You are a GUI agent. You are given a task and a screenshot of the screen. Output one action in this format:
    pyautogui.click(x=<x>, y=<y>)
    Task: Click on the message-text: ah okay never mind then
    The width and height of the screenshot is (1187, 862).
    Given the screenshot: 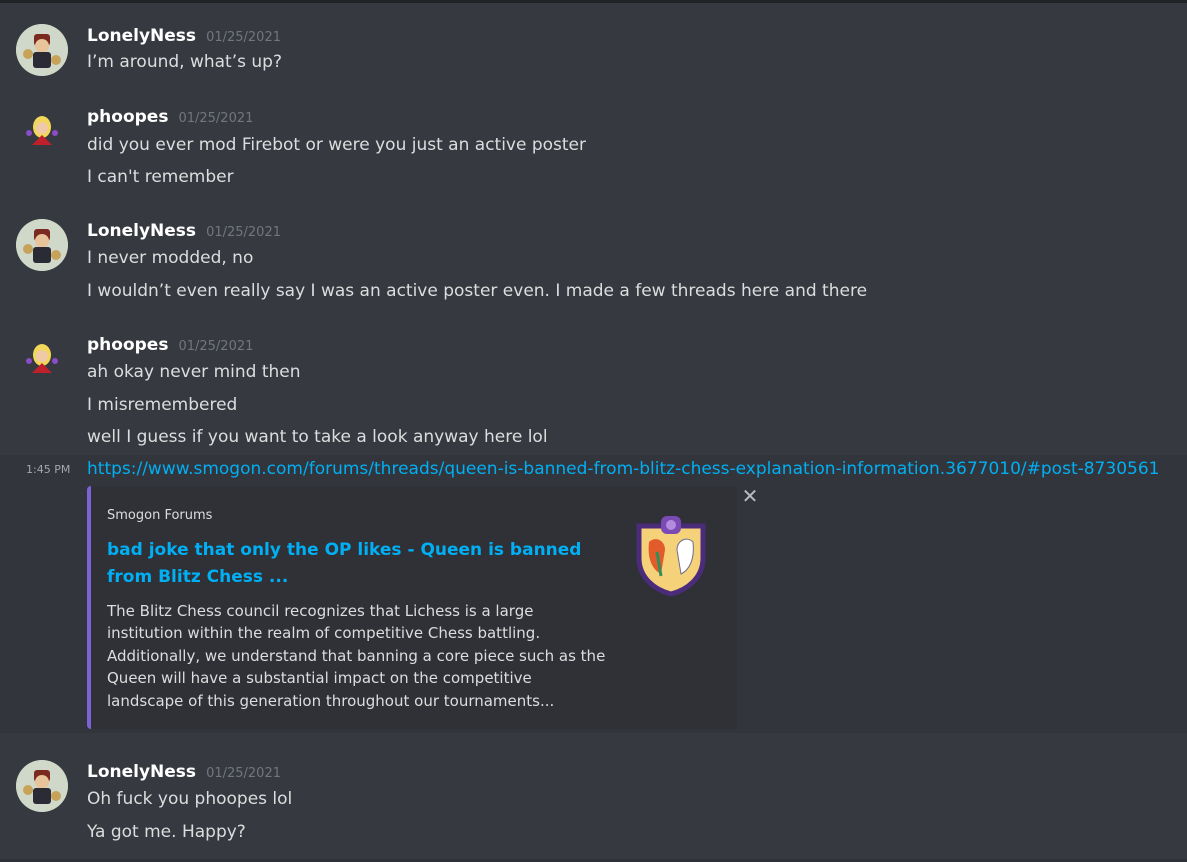 What is the action you would take?
    pyautogui.click(x=194, y=372)
    